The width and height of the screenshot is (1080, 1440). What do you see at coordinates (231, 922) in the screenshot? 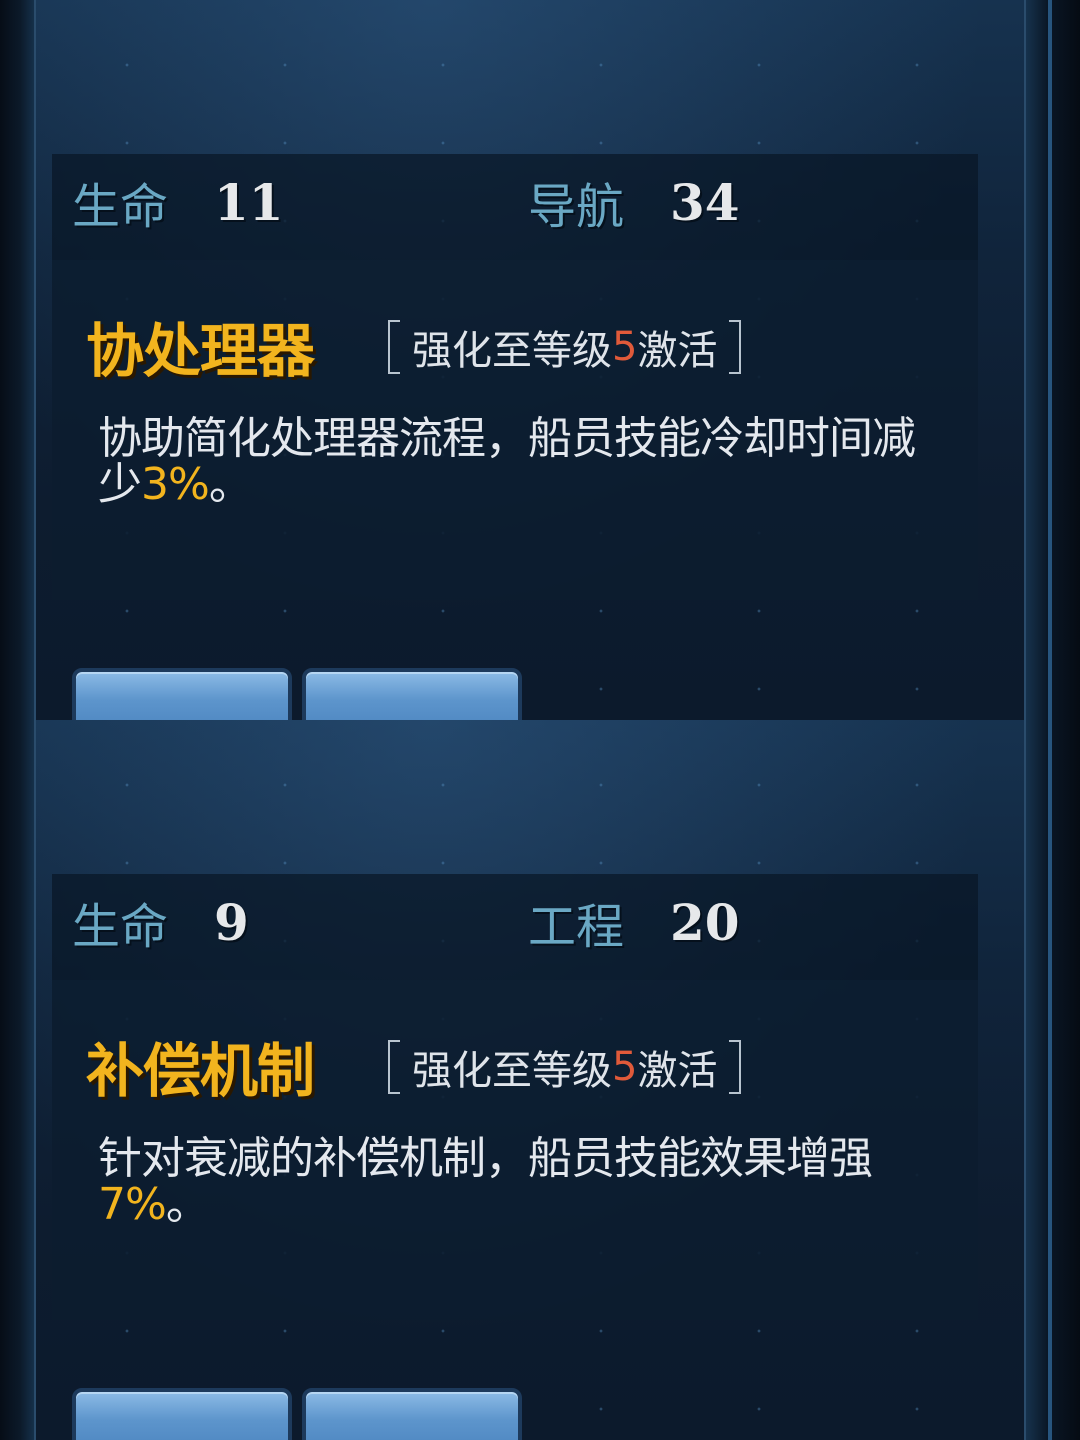
I see `stat-value: 9` at bounding box center [231, 922].